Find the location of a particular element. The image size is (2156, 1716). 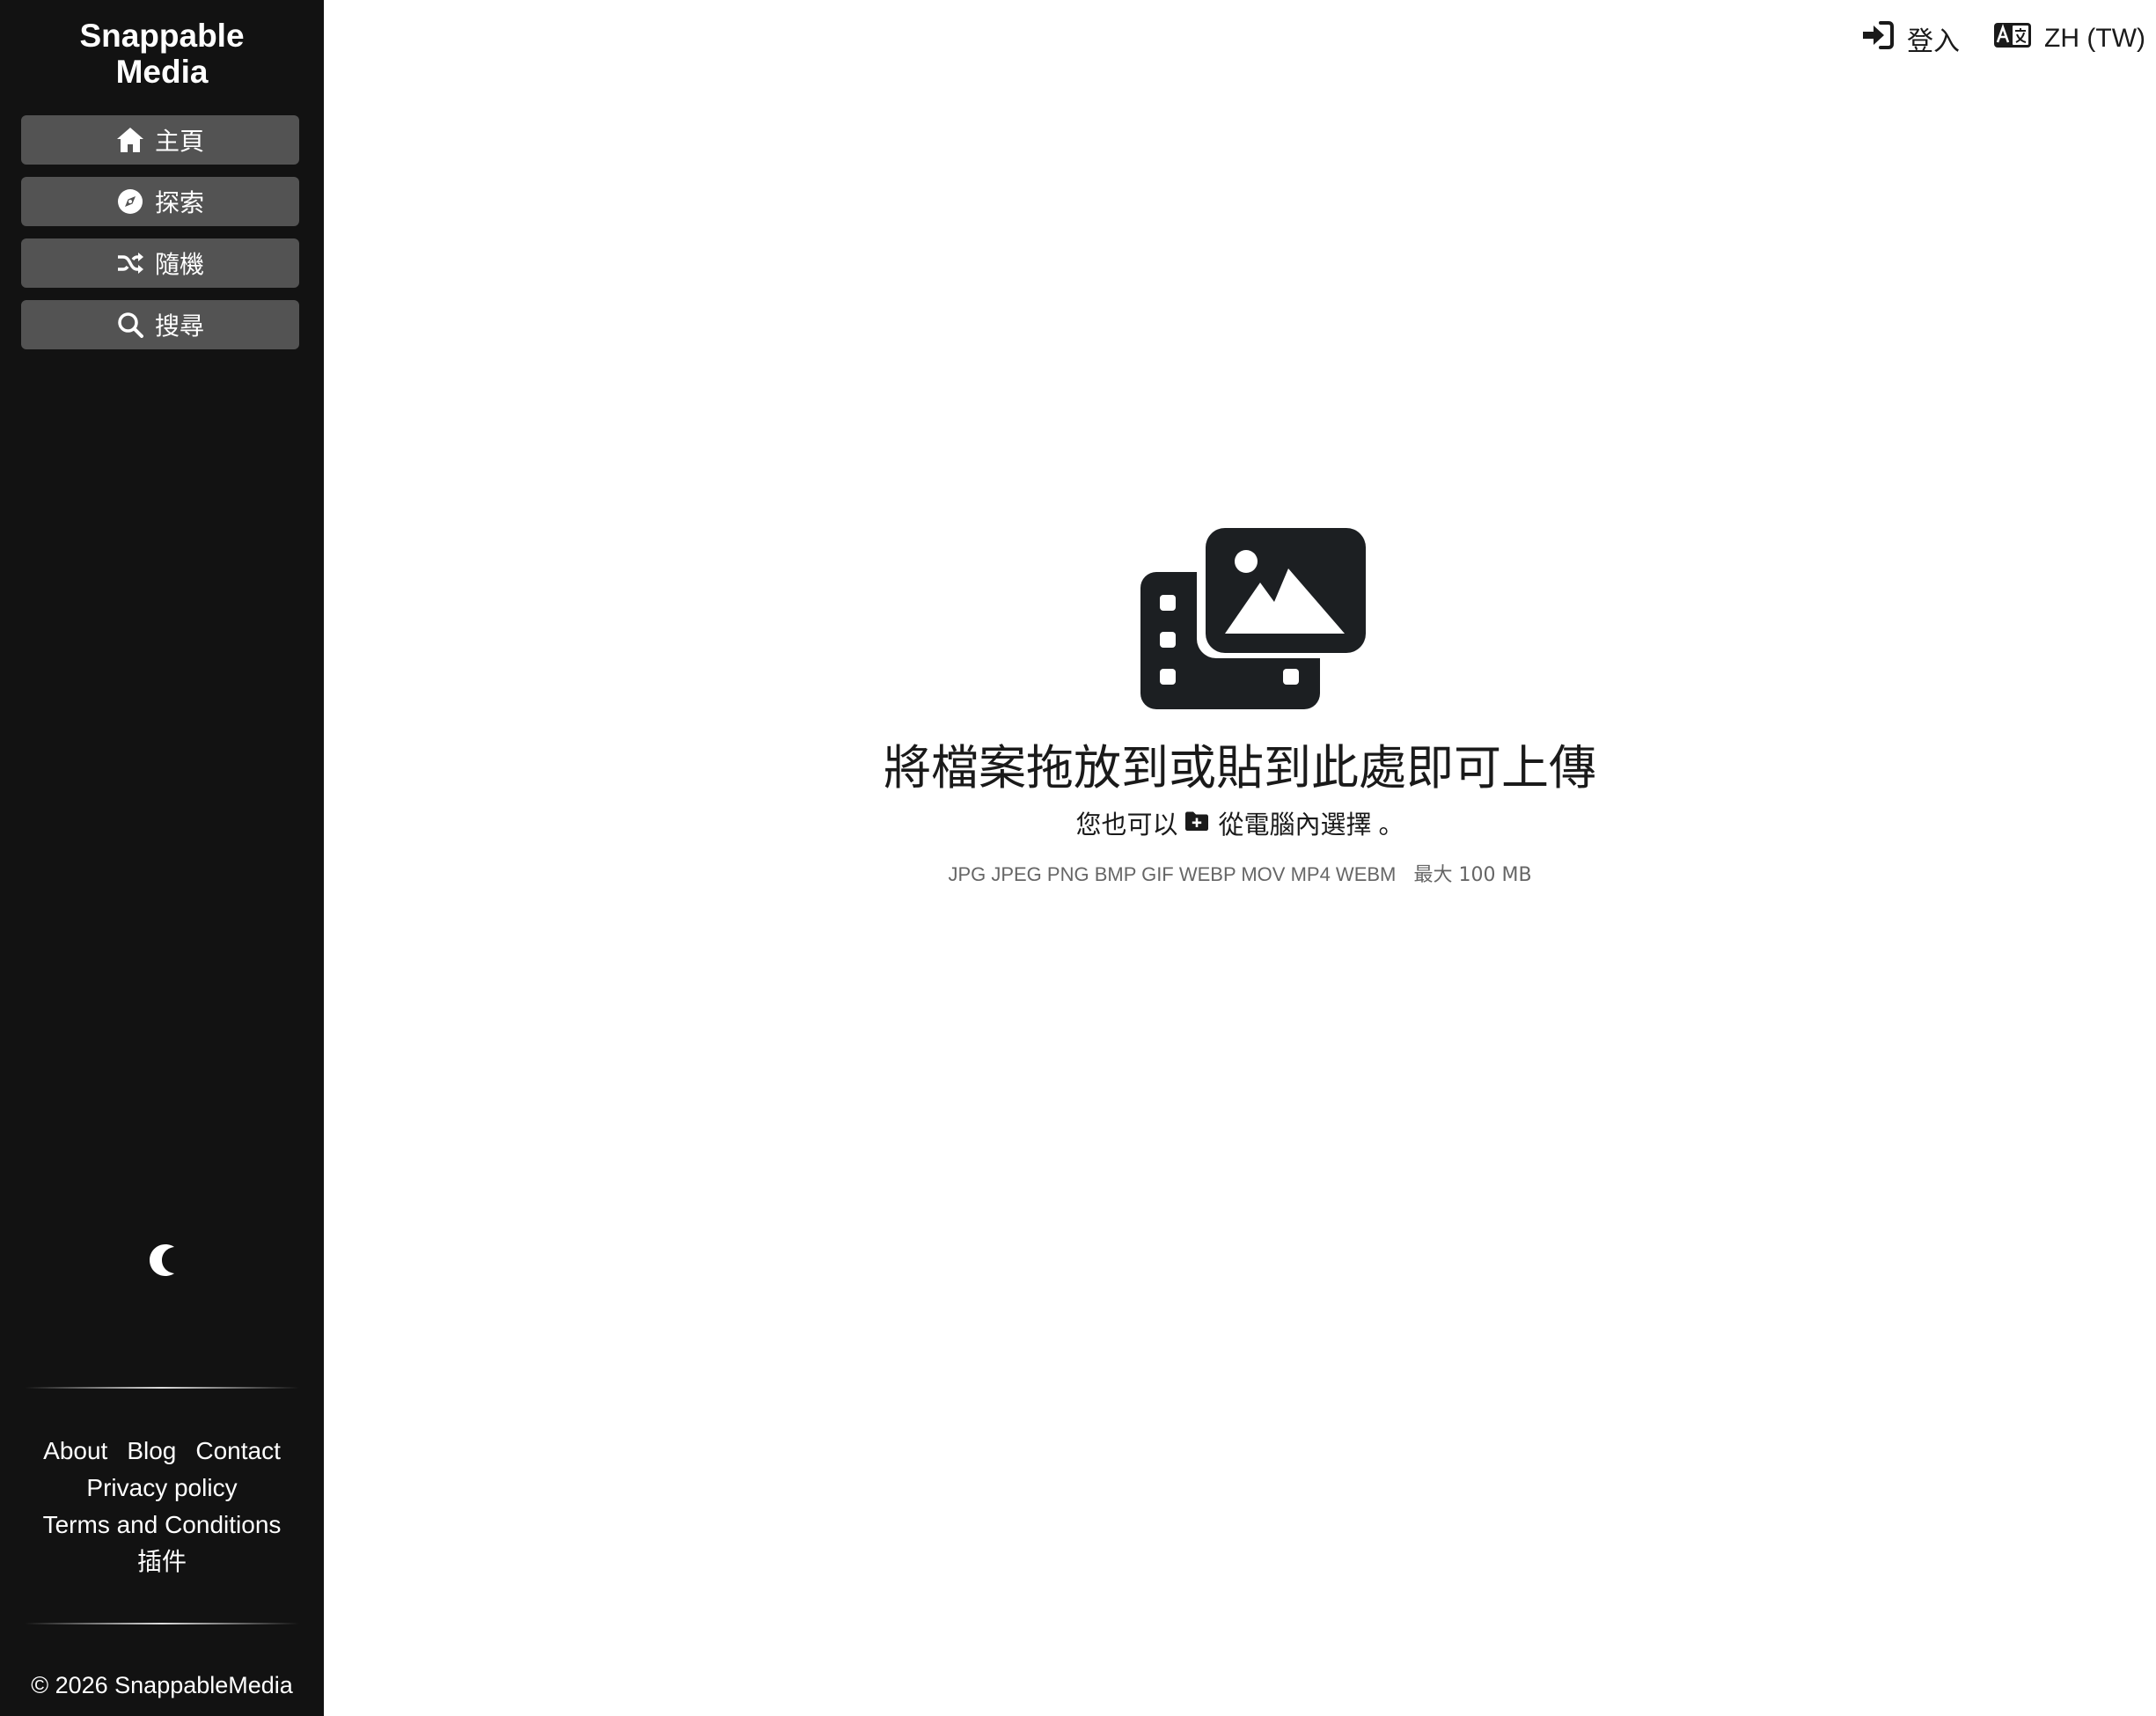

footer-link-contact: Contact is located at coordinates (238, 1451).